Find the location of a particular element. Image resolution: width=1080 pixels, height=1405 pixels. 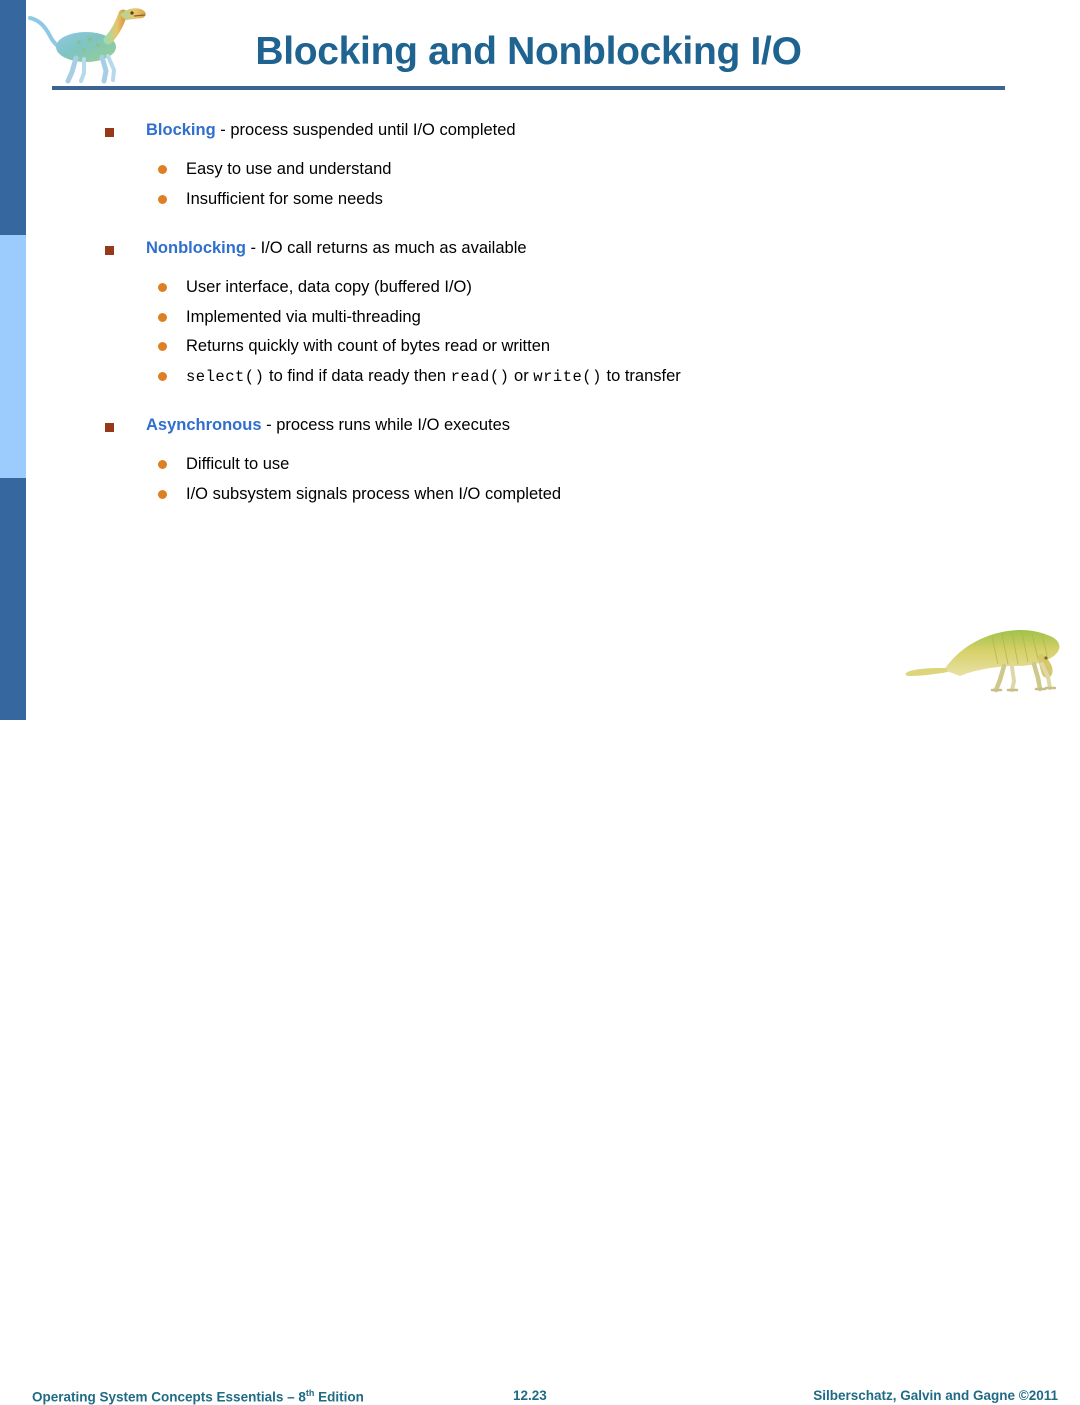

dinosaur-footer-icon is located at coordinates (987, 654).